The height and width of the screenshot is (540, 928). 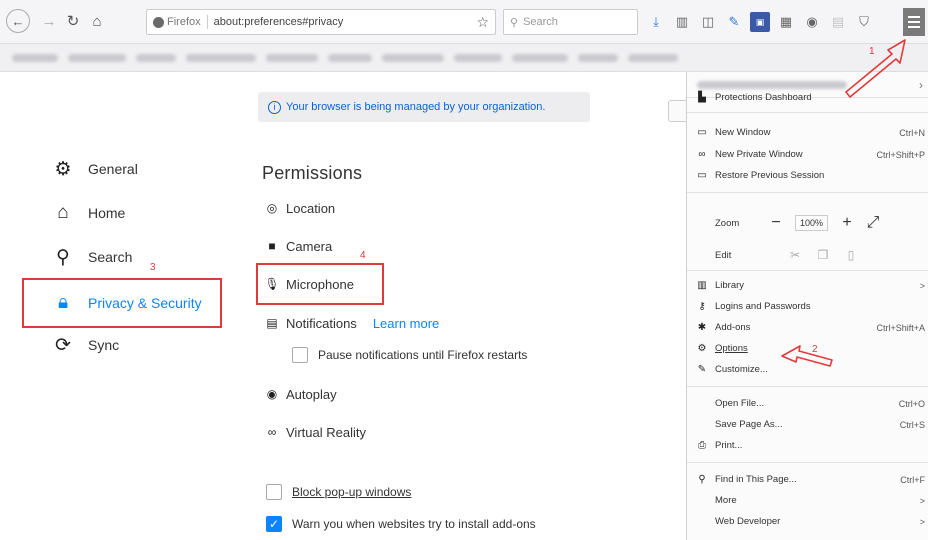 I want to click on permission-camera: ■ Camera, so click(x=298, y=246).